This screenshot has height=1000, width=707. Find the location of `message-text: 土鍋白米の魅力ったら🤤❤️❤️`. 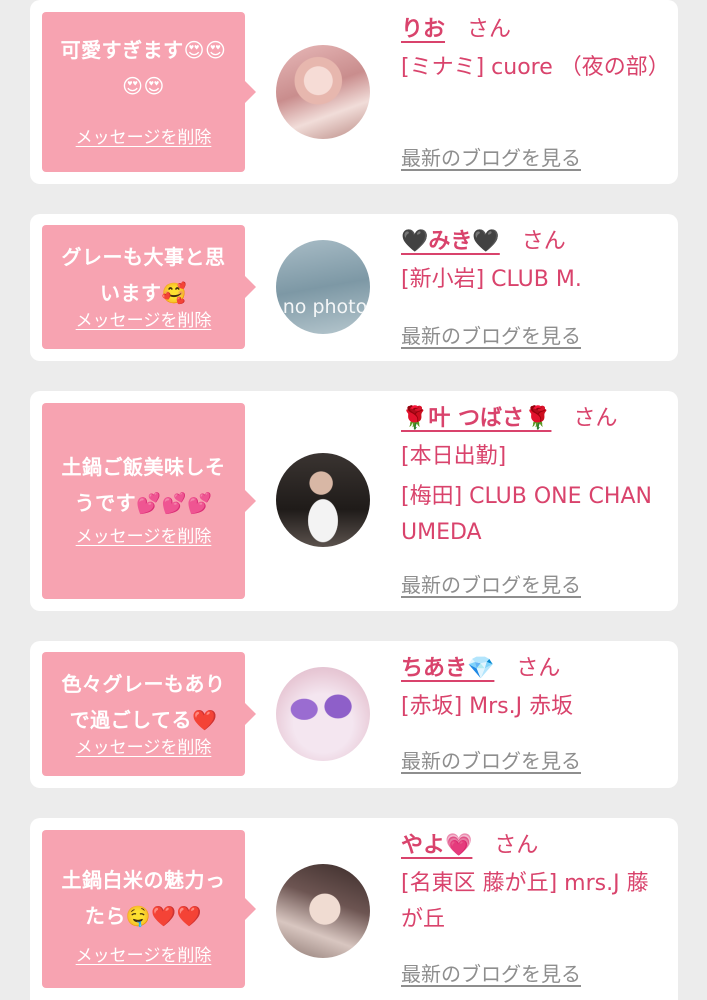

message-text: 土鍋白米の魅力ったら🤤❤️❤️ is located at coordinates (143, 898).